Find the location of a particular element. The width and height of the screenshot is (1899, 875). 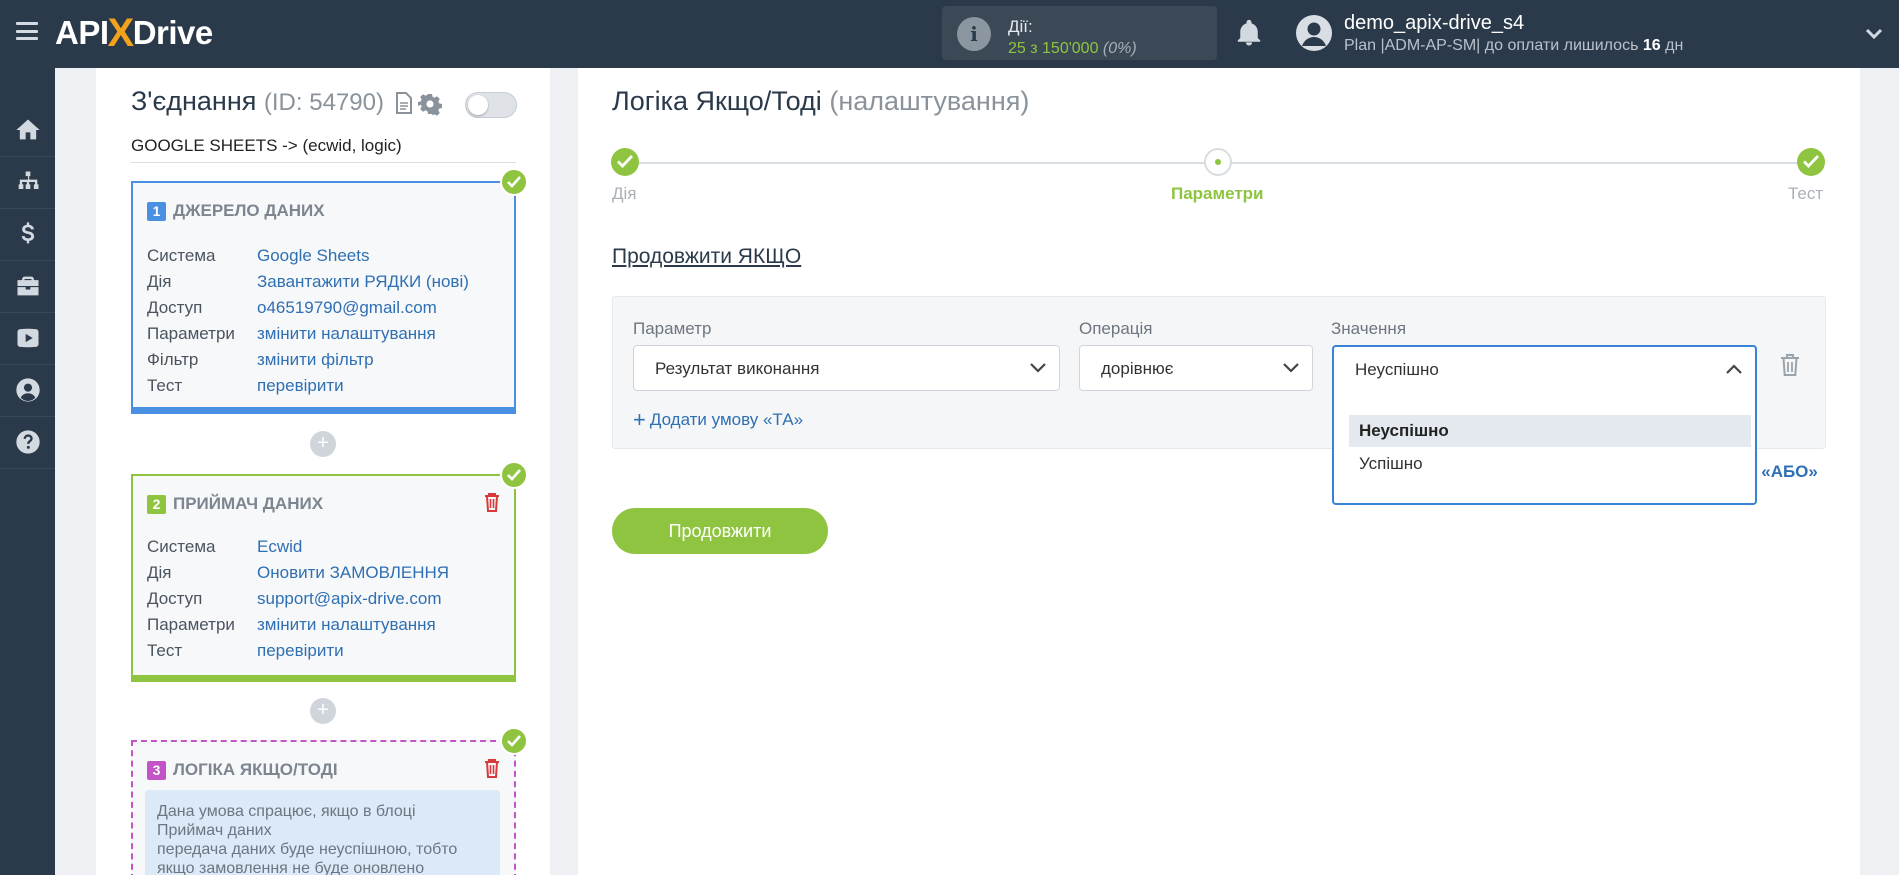

connection-name: GOOGLE SHEETS -> (ecwid, logic) is located at coordinates (323, 149).